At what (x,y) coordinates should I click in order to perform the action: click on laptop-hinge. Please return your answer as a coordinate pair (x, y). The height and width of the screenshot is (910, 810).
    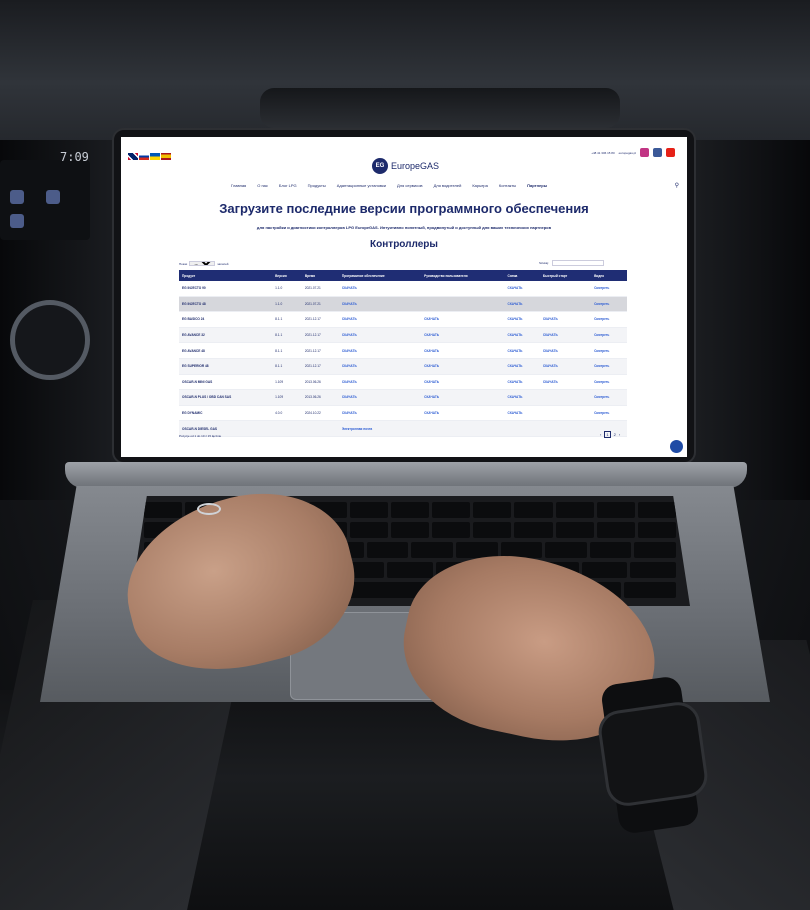
    Looking at the image, I should click on (406, 475).